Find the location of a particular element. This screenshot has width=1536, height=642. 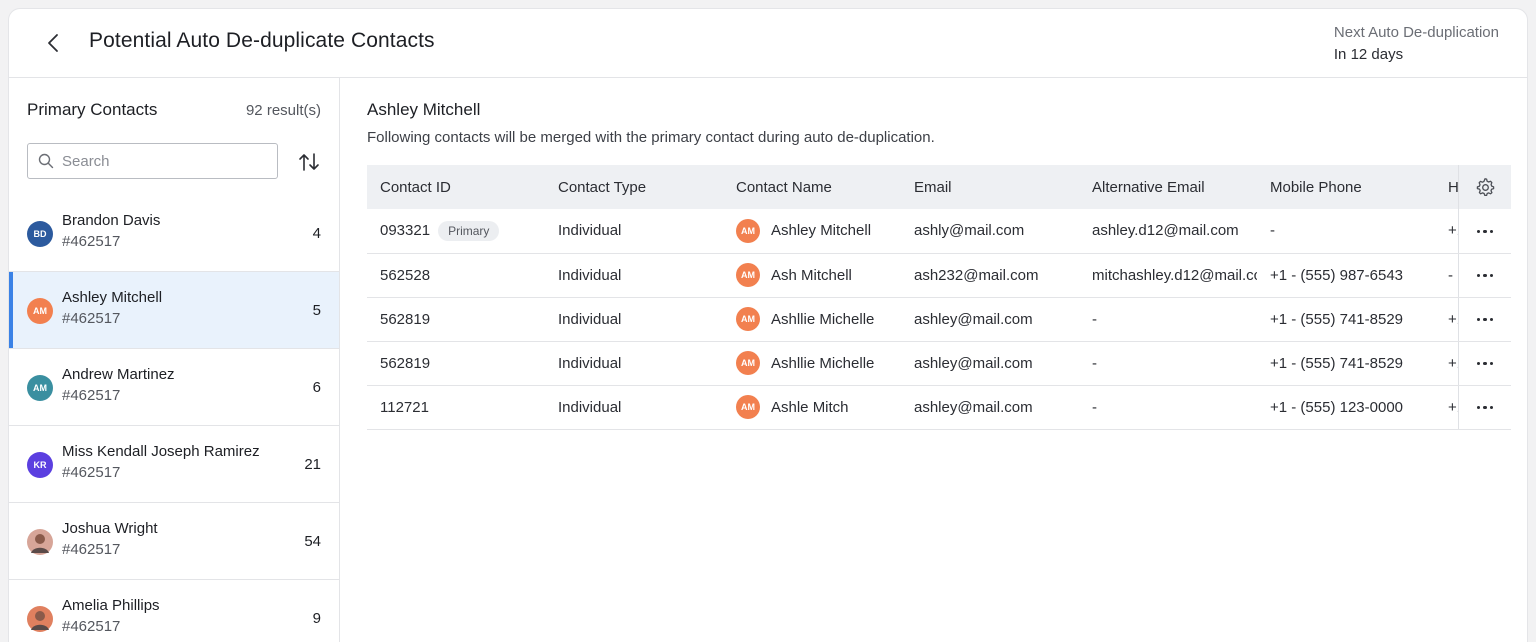

cell-alternative-email: ashley.d12@mail.com is located at coordinates (1168, 231).